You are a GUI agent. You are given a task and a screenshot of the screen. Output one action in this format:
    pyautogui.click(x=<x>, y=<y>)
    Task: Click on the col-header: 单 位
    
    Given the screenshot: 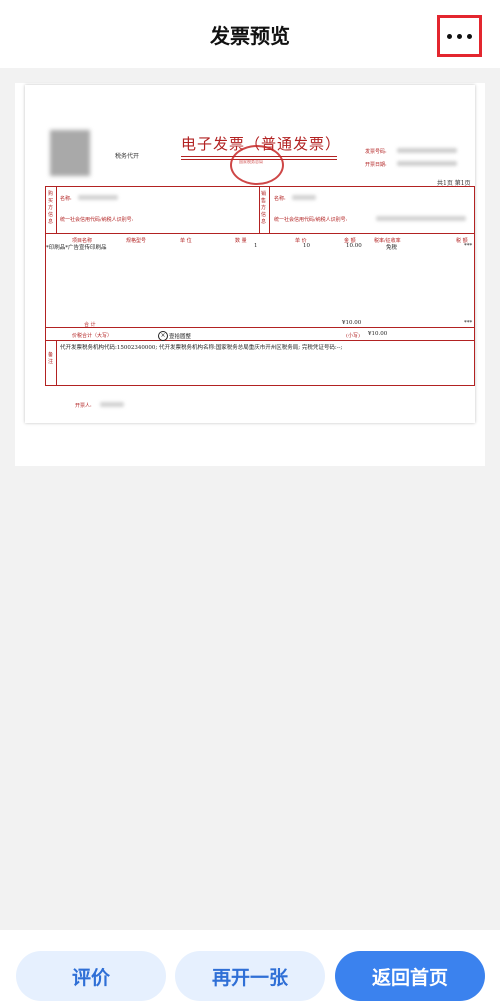 What is the action you would take?
    pyautogui.click(x=186, y=241)
    